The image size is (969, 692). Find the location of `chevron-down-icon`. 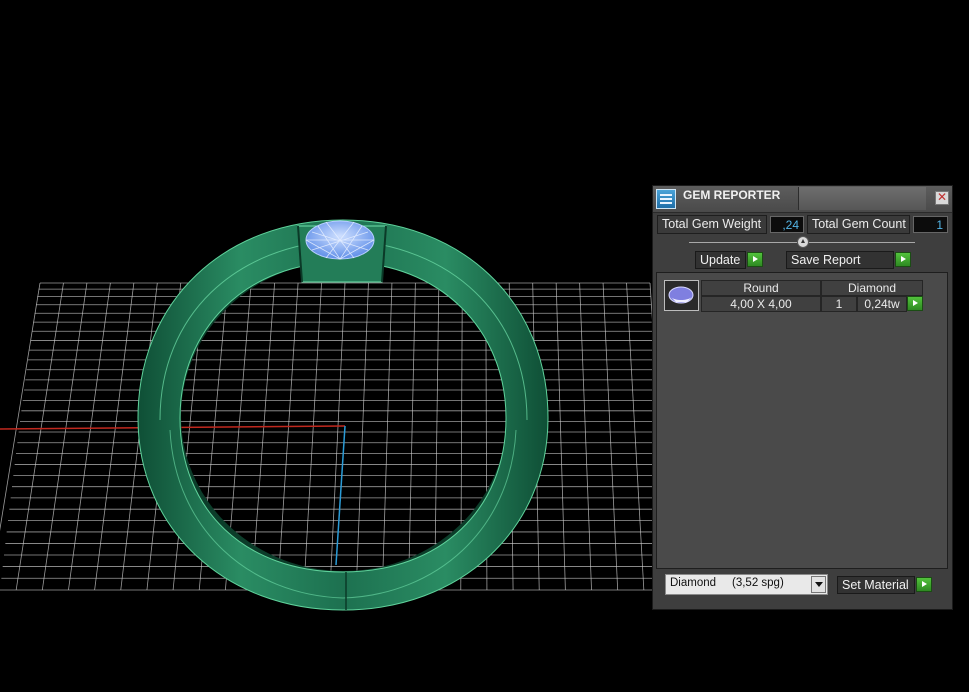

chevron-down-icon is located at coordinates (818, 584).